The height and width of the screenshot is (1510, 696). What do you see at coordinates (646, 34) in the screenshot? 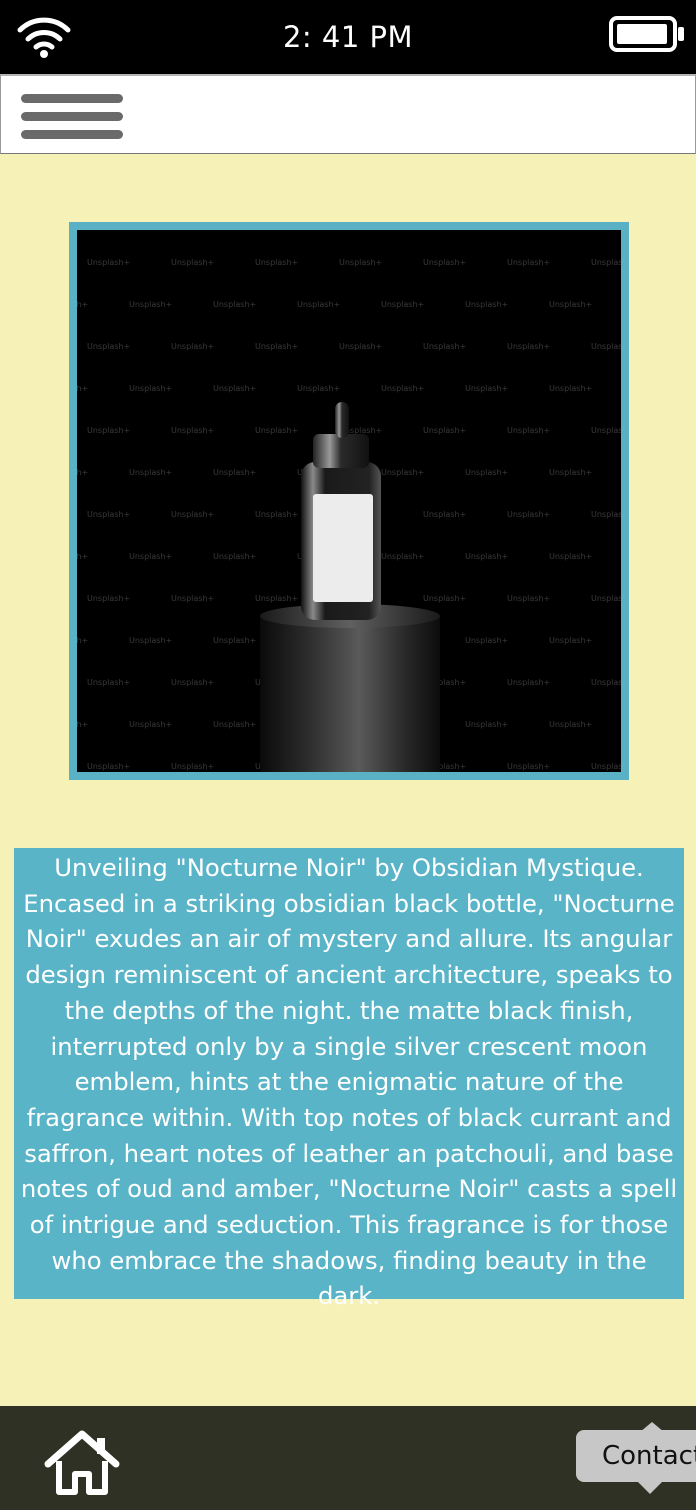
I see `battery-icon` at bounding box center [646, 34].